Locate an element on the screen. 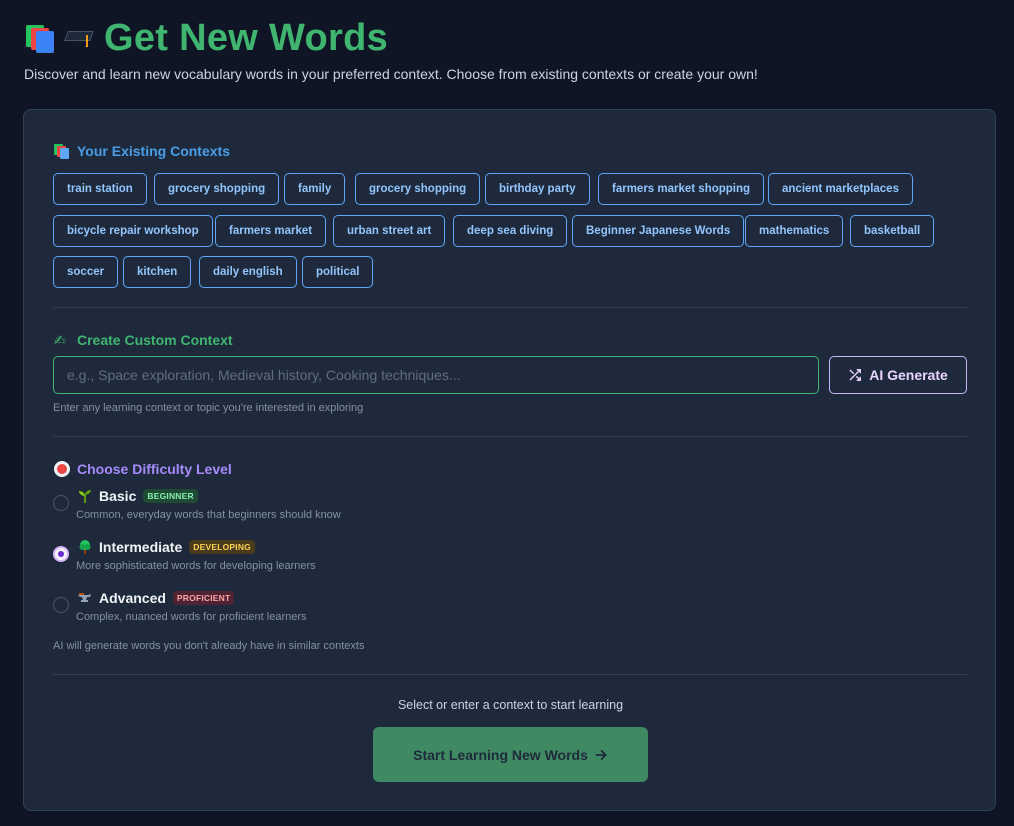  graduation-cap-icon is located at coordinates (79, 38).